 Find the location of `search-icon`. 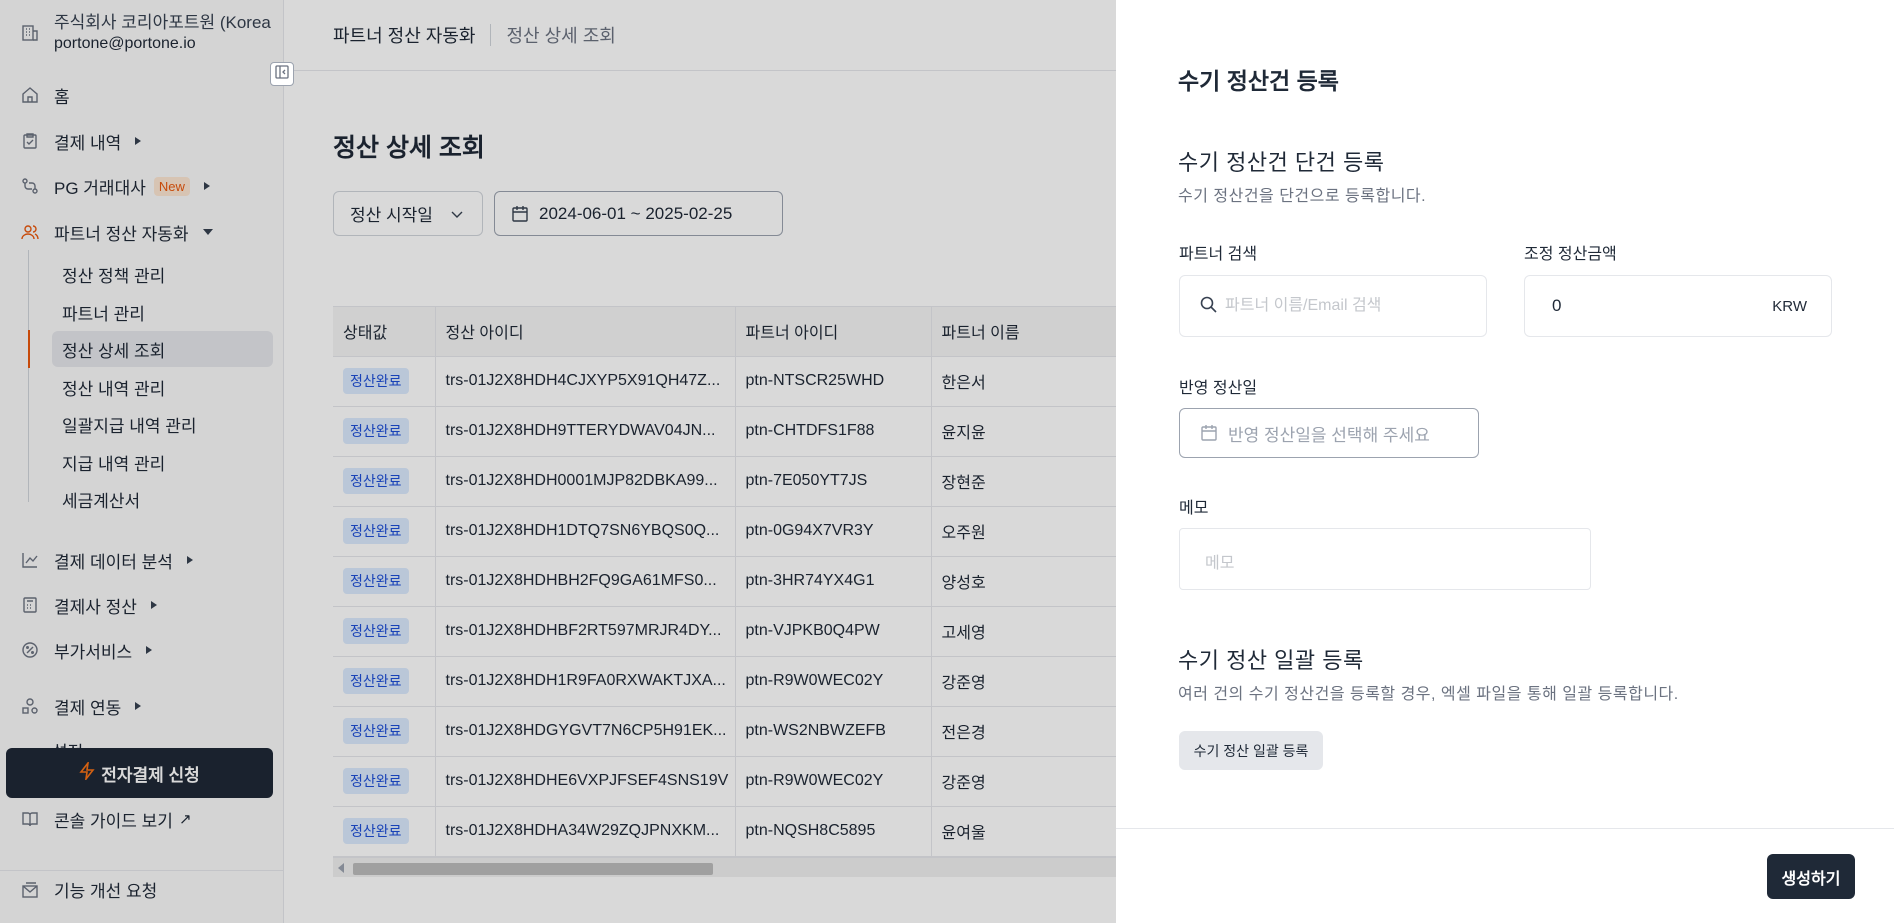

search-icon is located at coordinates (1208, 306).